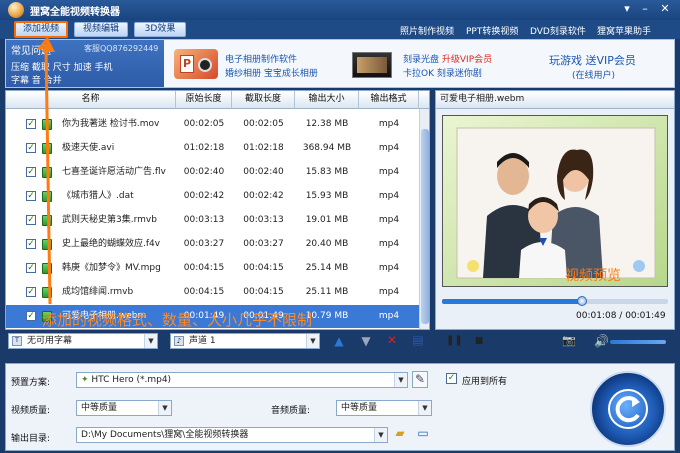 This screenshot has width=680, height=453. I want to click on seek-bar, so click(555, 301).